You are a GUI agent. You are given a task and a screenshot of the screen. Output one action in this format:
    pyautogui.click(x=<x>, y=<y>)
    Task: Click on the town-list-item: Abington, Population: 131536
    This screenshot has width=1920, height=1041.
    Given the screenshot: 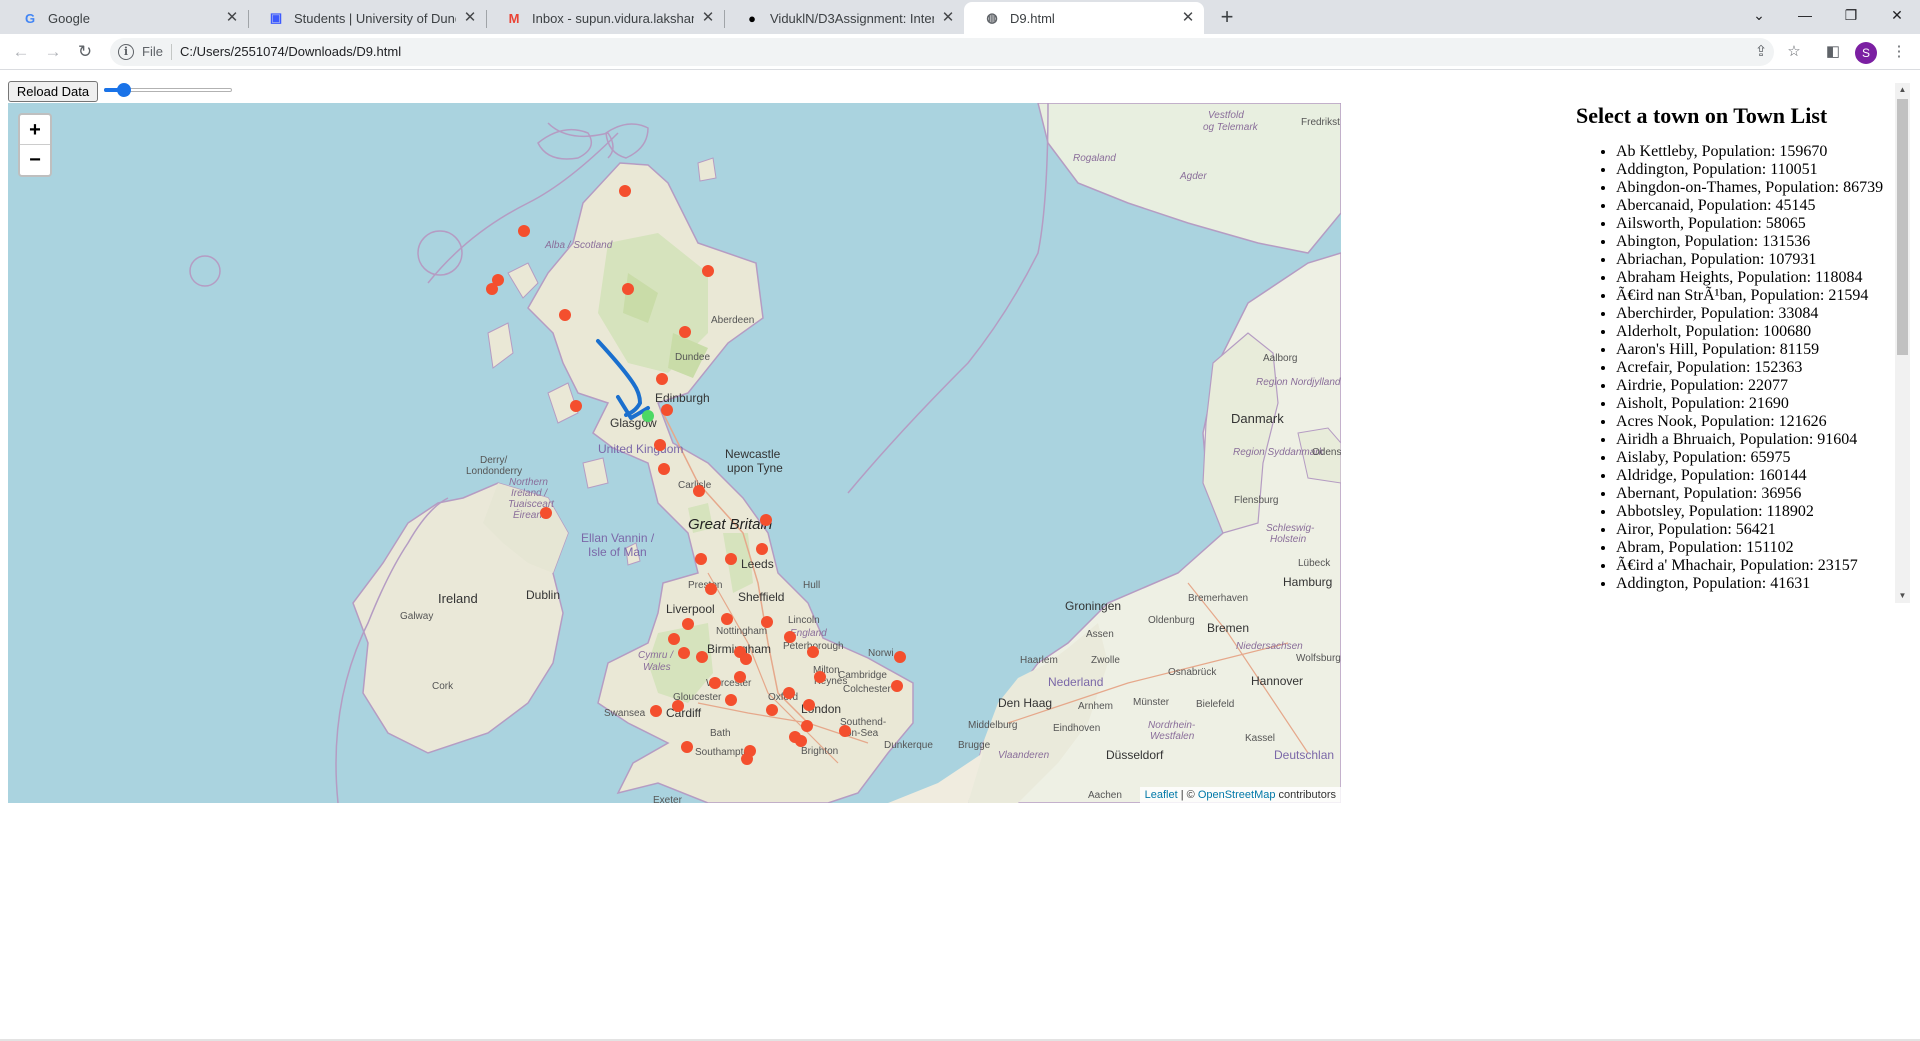 What is the action you would take?
    pyautogui.click(x=1757, y=242)
    